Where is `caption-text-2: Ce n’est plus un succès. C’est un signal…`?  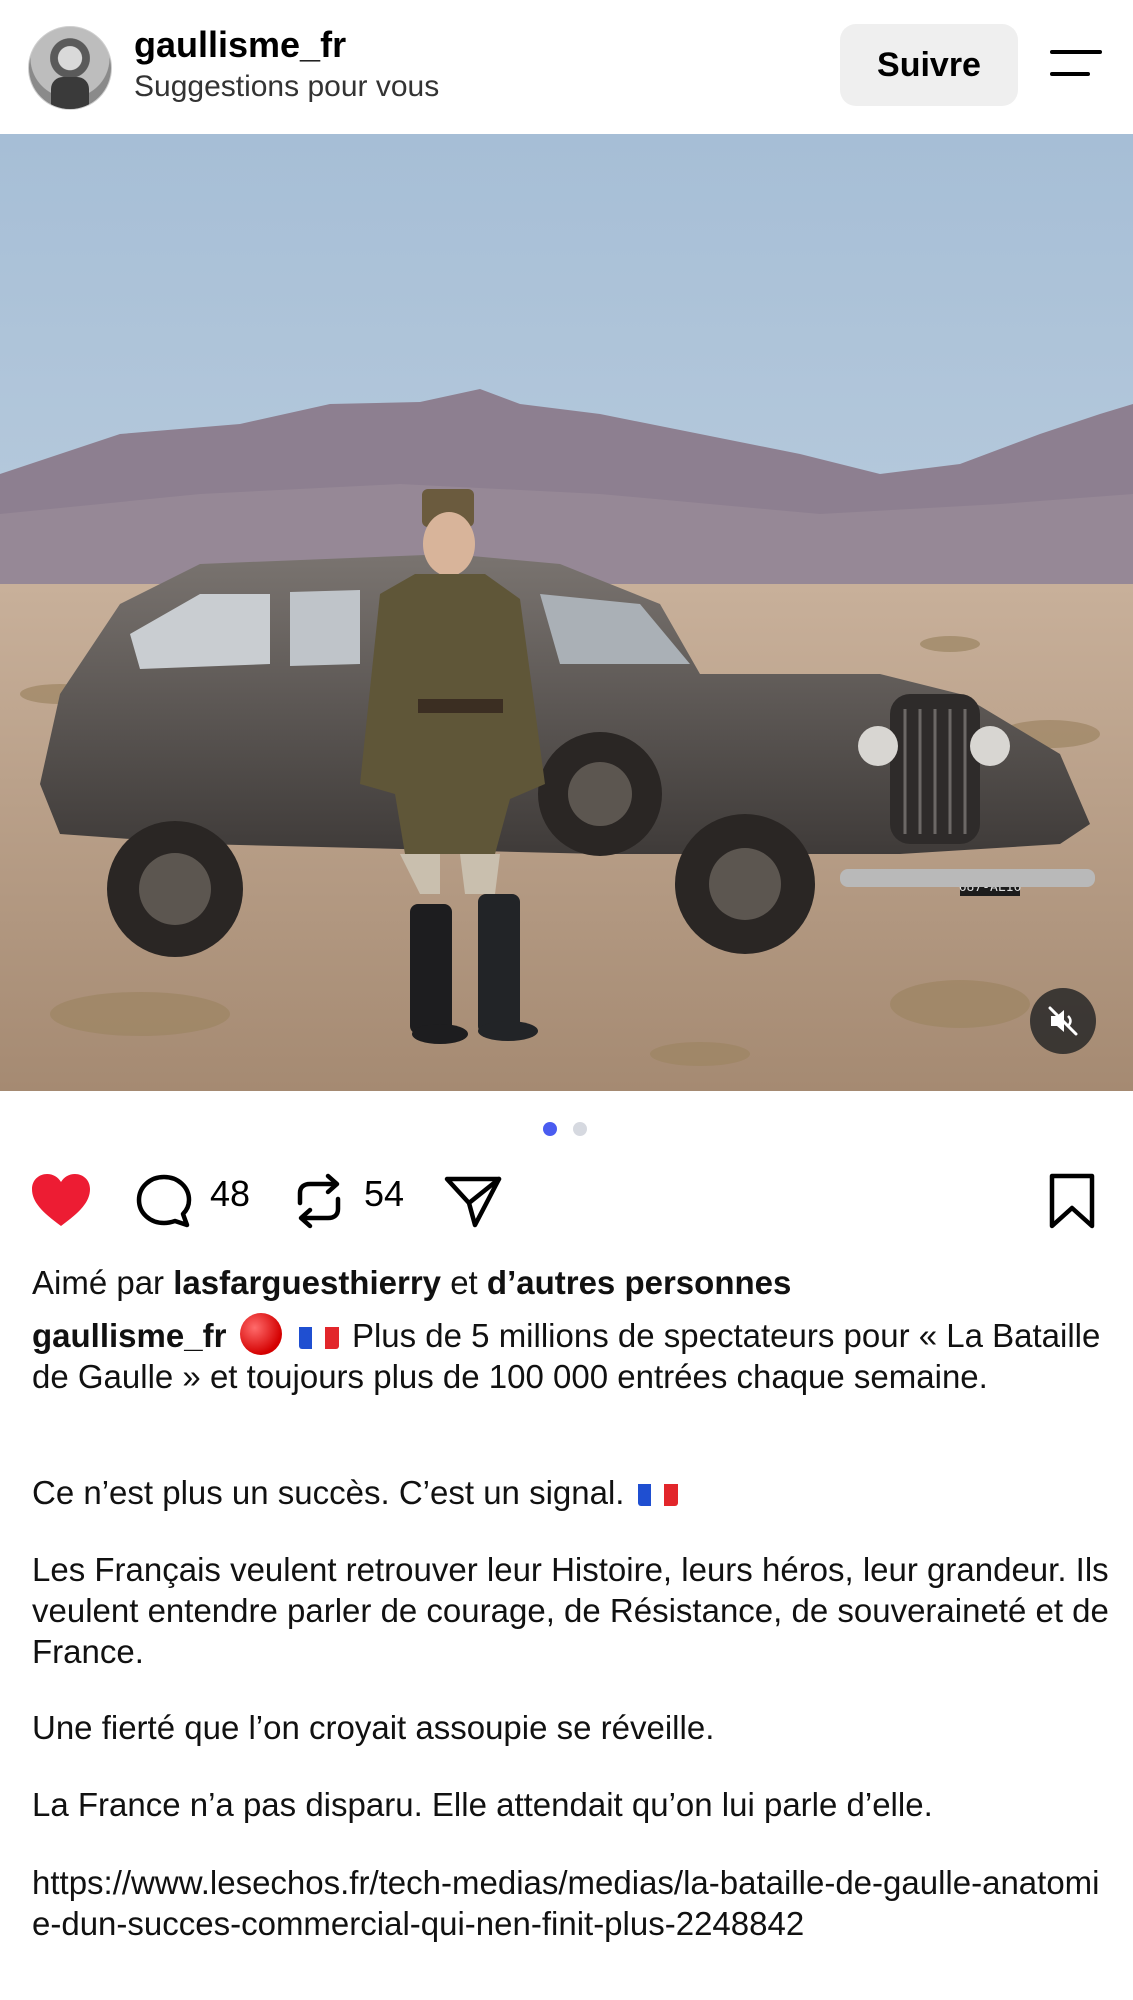
caption-text-2: Ce n’est plus un succès. C’est un signal… is located at coordinates (328, 1492).